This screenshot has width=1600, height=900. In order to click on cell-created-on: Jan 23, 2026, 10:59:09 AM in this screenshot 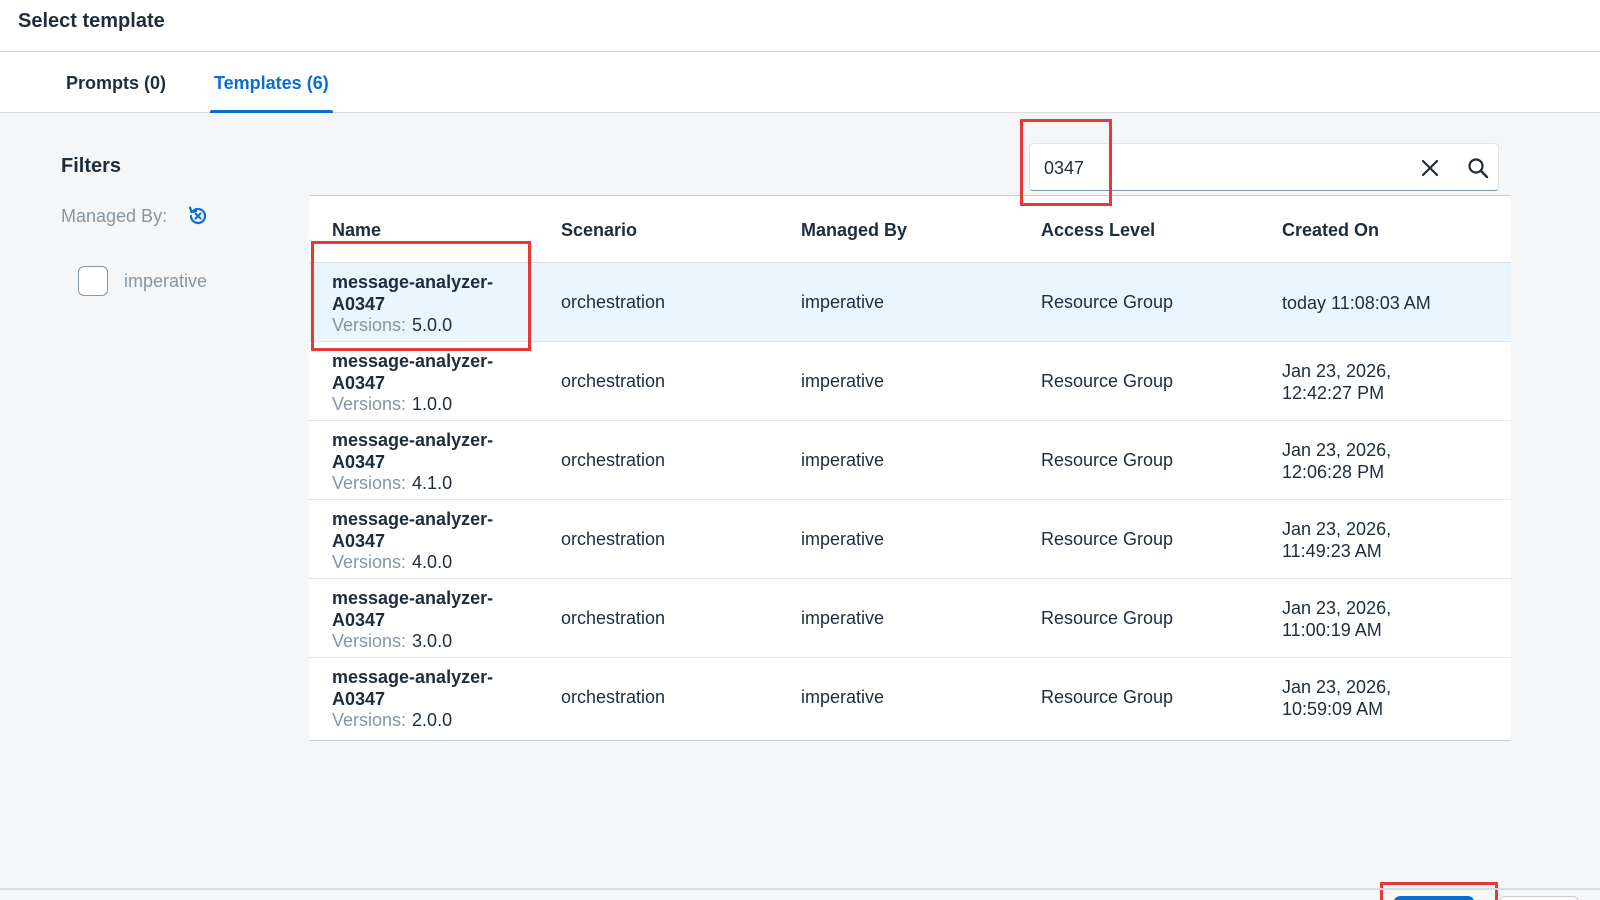, I will do `click(1337, 698)`.